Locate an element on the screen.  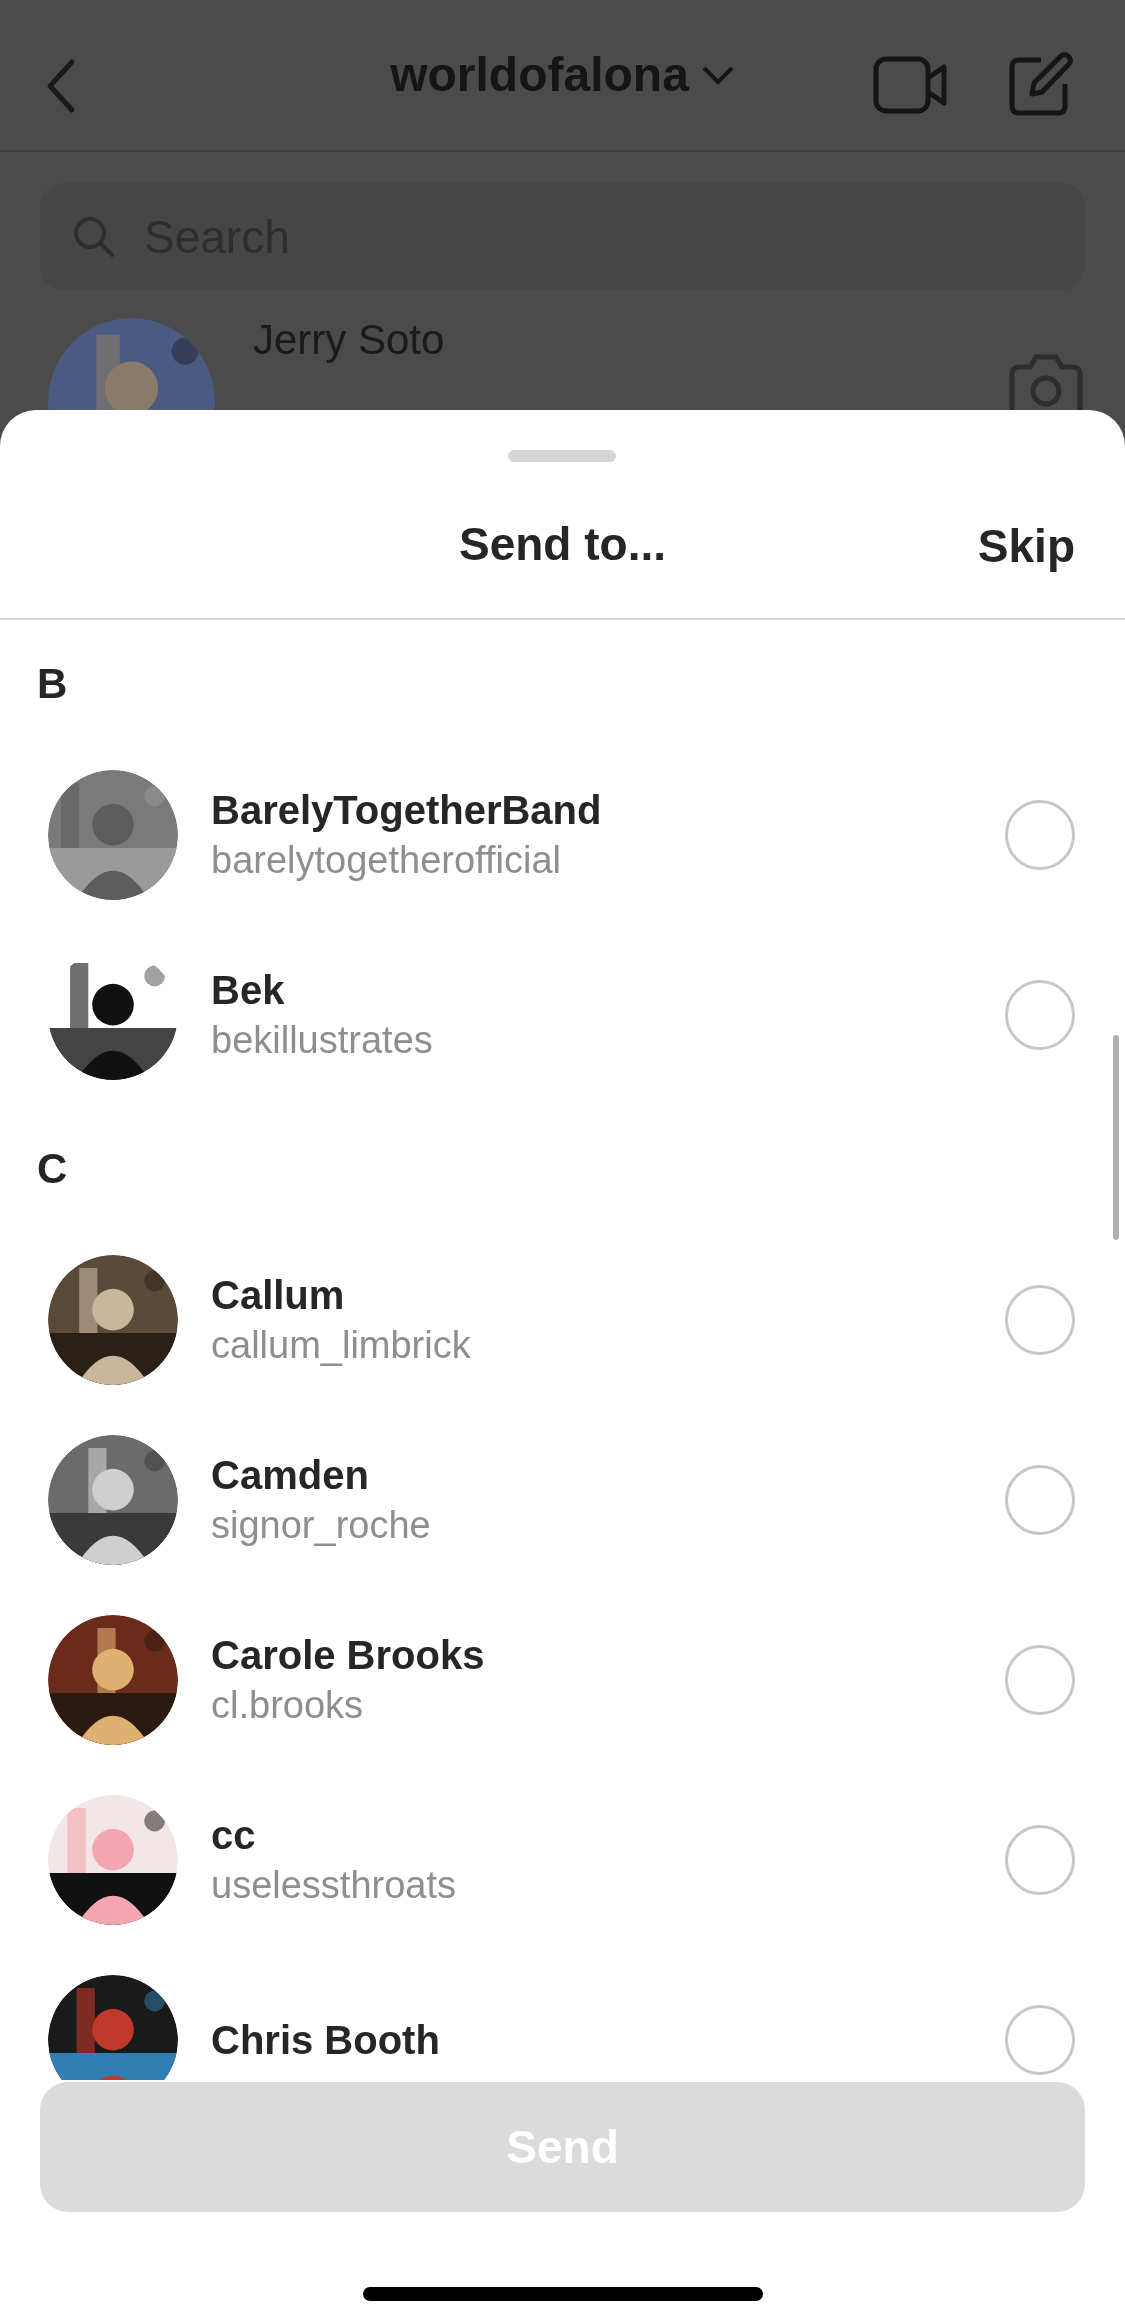
contact-name: BarelyTogetherBand is located at coordinates (407, 810).